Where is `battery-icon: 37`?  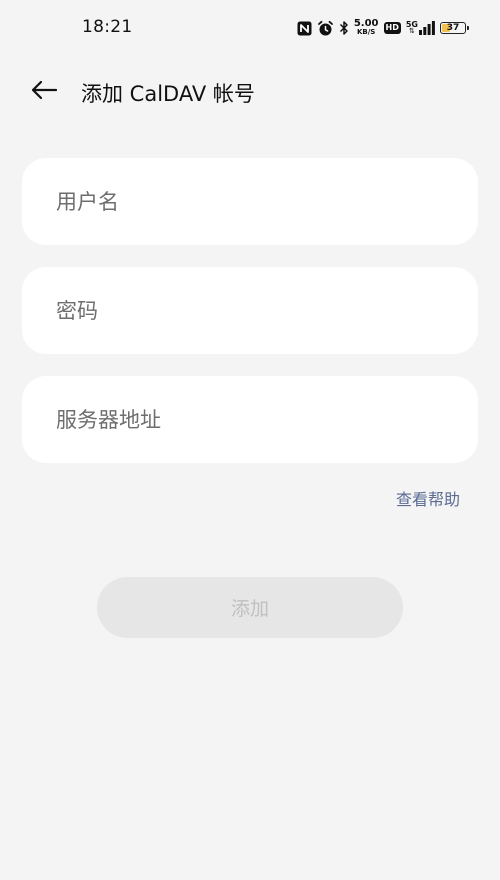
battery-icon: 37 is located at coordinates (454, 28).